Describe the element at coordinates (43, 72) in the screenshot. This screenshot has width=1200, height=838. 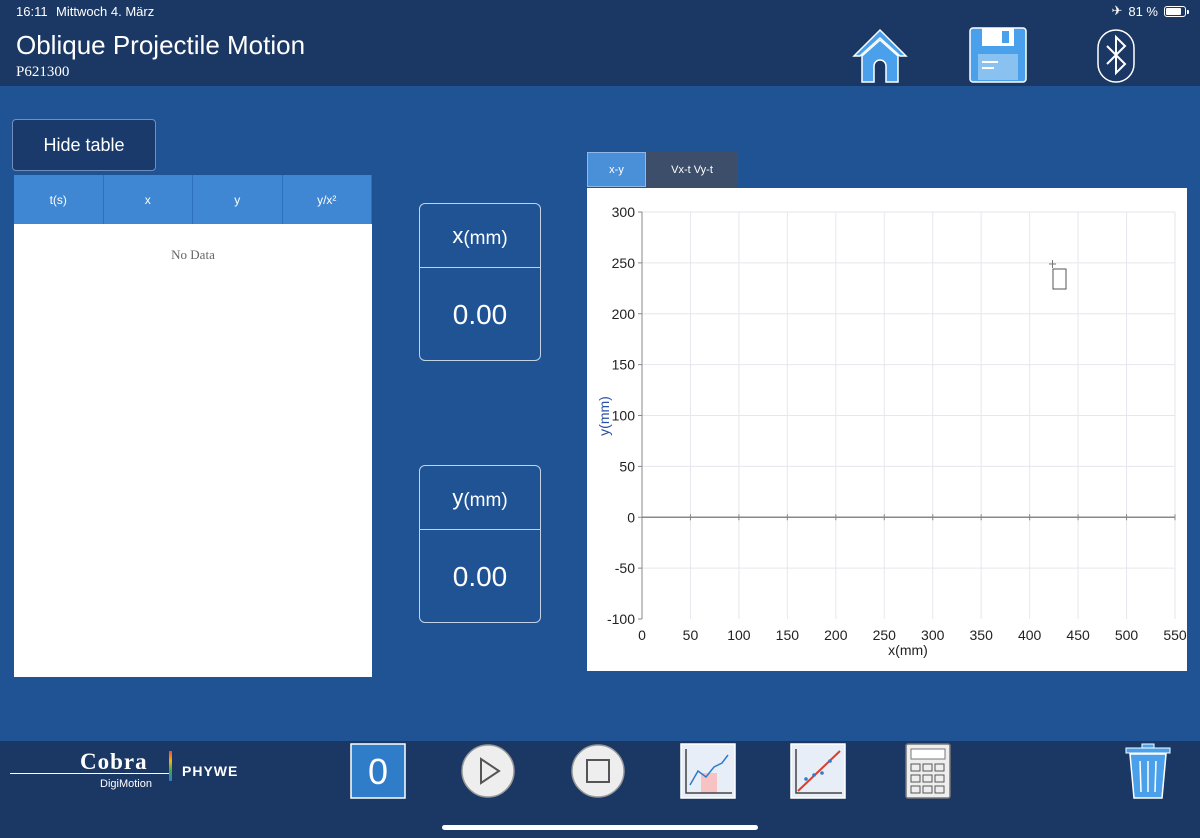
I see `experiment-code: P621300` at that location.